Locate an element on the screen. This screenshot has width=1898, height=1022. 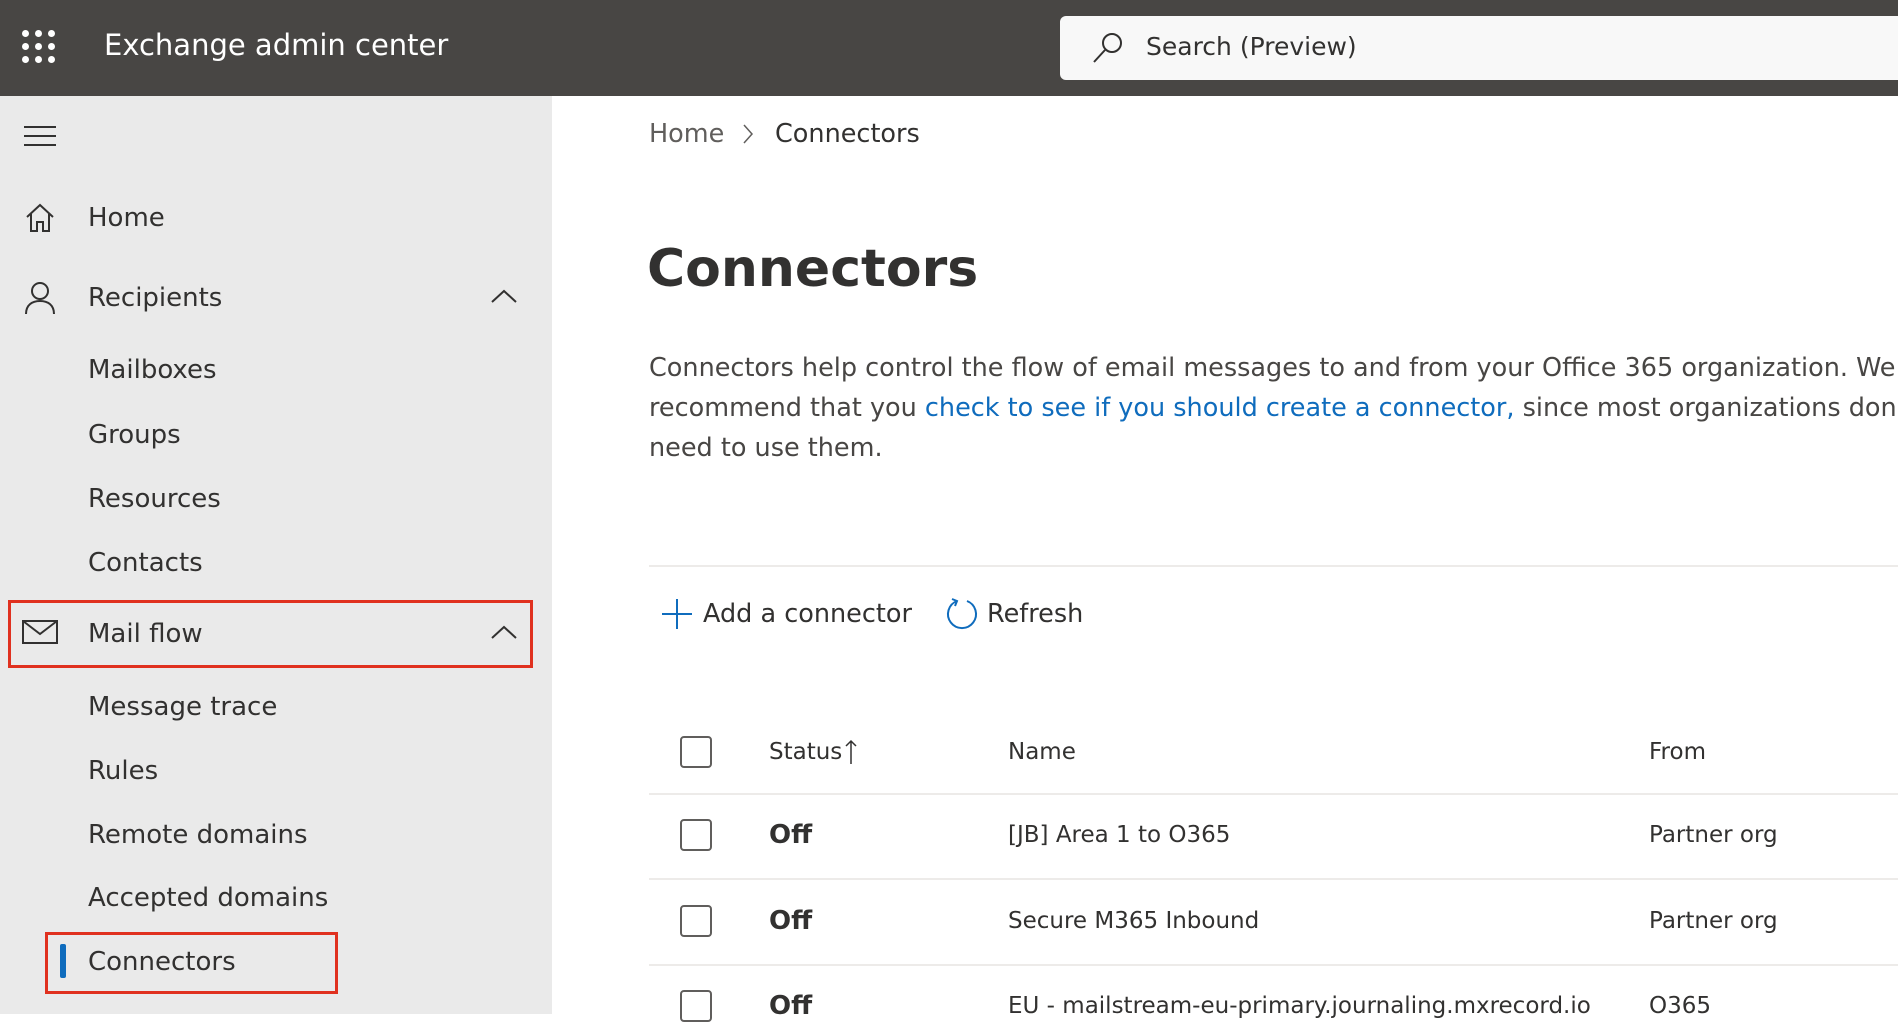
app-title: Exchange admin center is located at coordinates (276, 45).